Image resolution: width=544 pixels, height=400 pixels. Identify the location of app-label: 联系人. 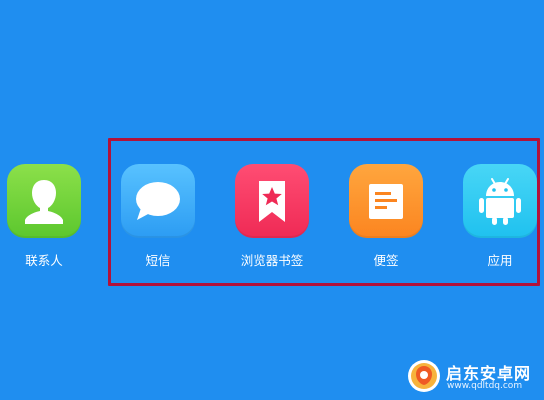
(44, 260).